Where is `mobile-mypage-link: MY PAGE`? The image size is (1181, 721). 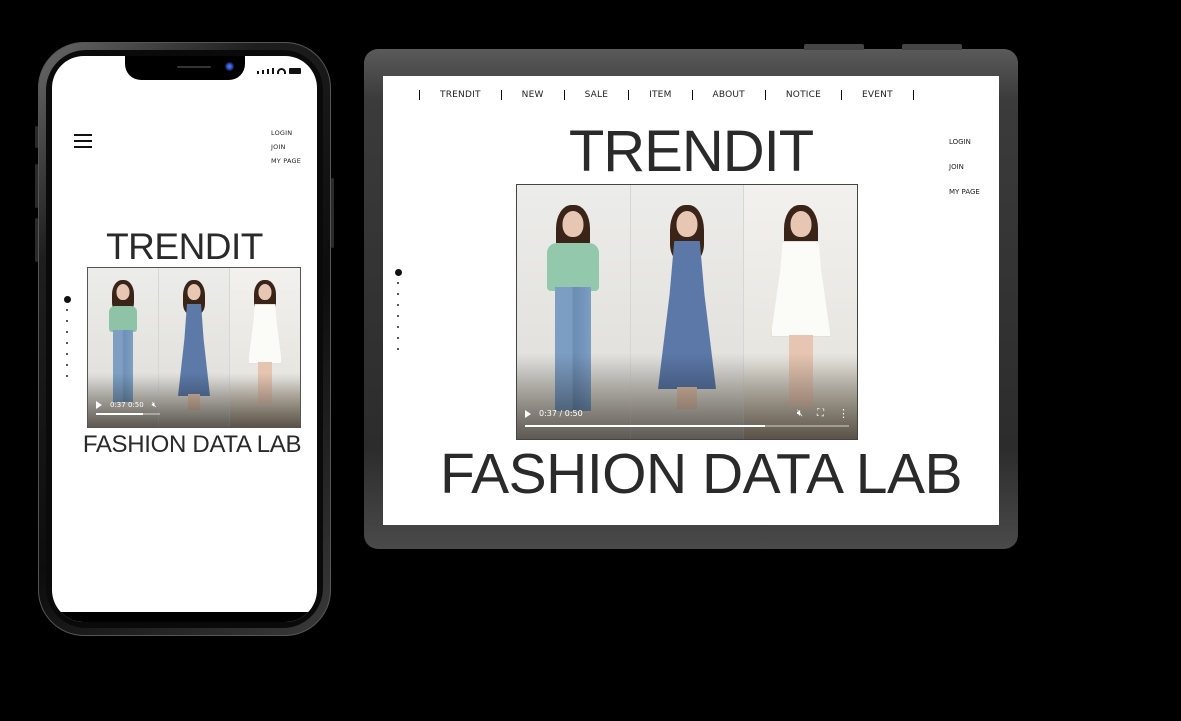 mobile-mypage-link: MY PAGE is located at coordinates (286, 161).